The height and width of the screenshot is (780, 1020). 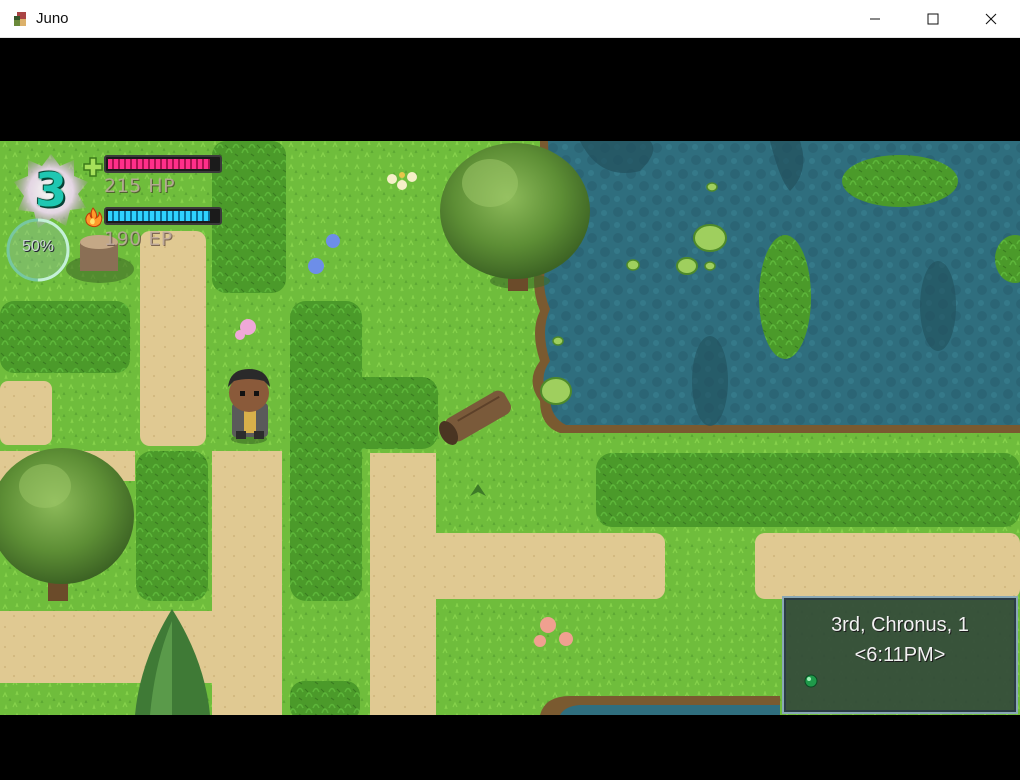 I want to click on plus-icon, so click(x=93, y=167).